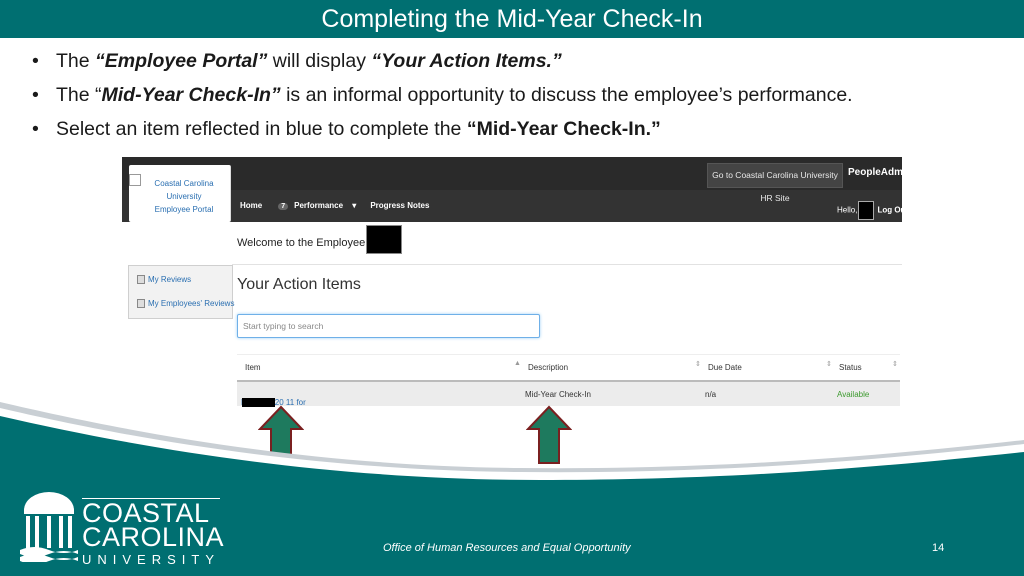  I want to click on university-wordmark: COASTAL CAROLINA UNIVERSITY, so click(153, 532).